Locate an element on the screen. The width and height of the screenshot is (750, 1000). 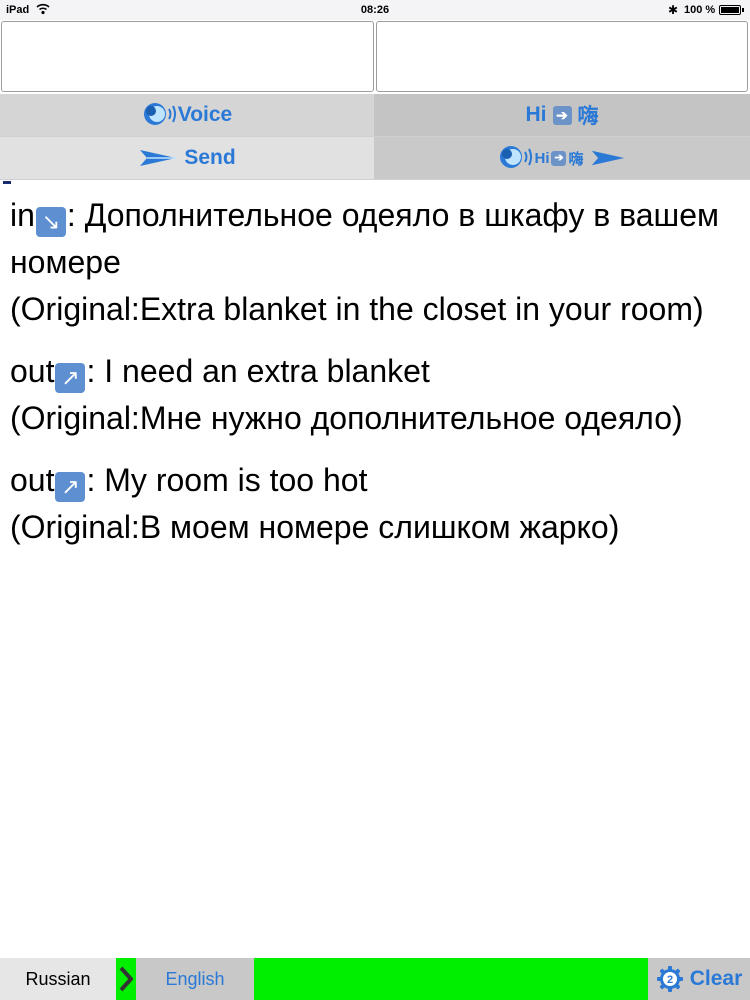
gear-badge-icon: 2 is located at coordinates (669, 979).